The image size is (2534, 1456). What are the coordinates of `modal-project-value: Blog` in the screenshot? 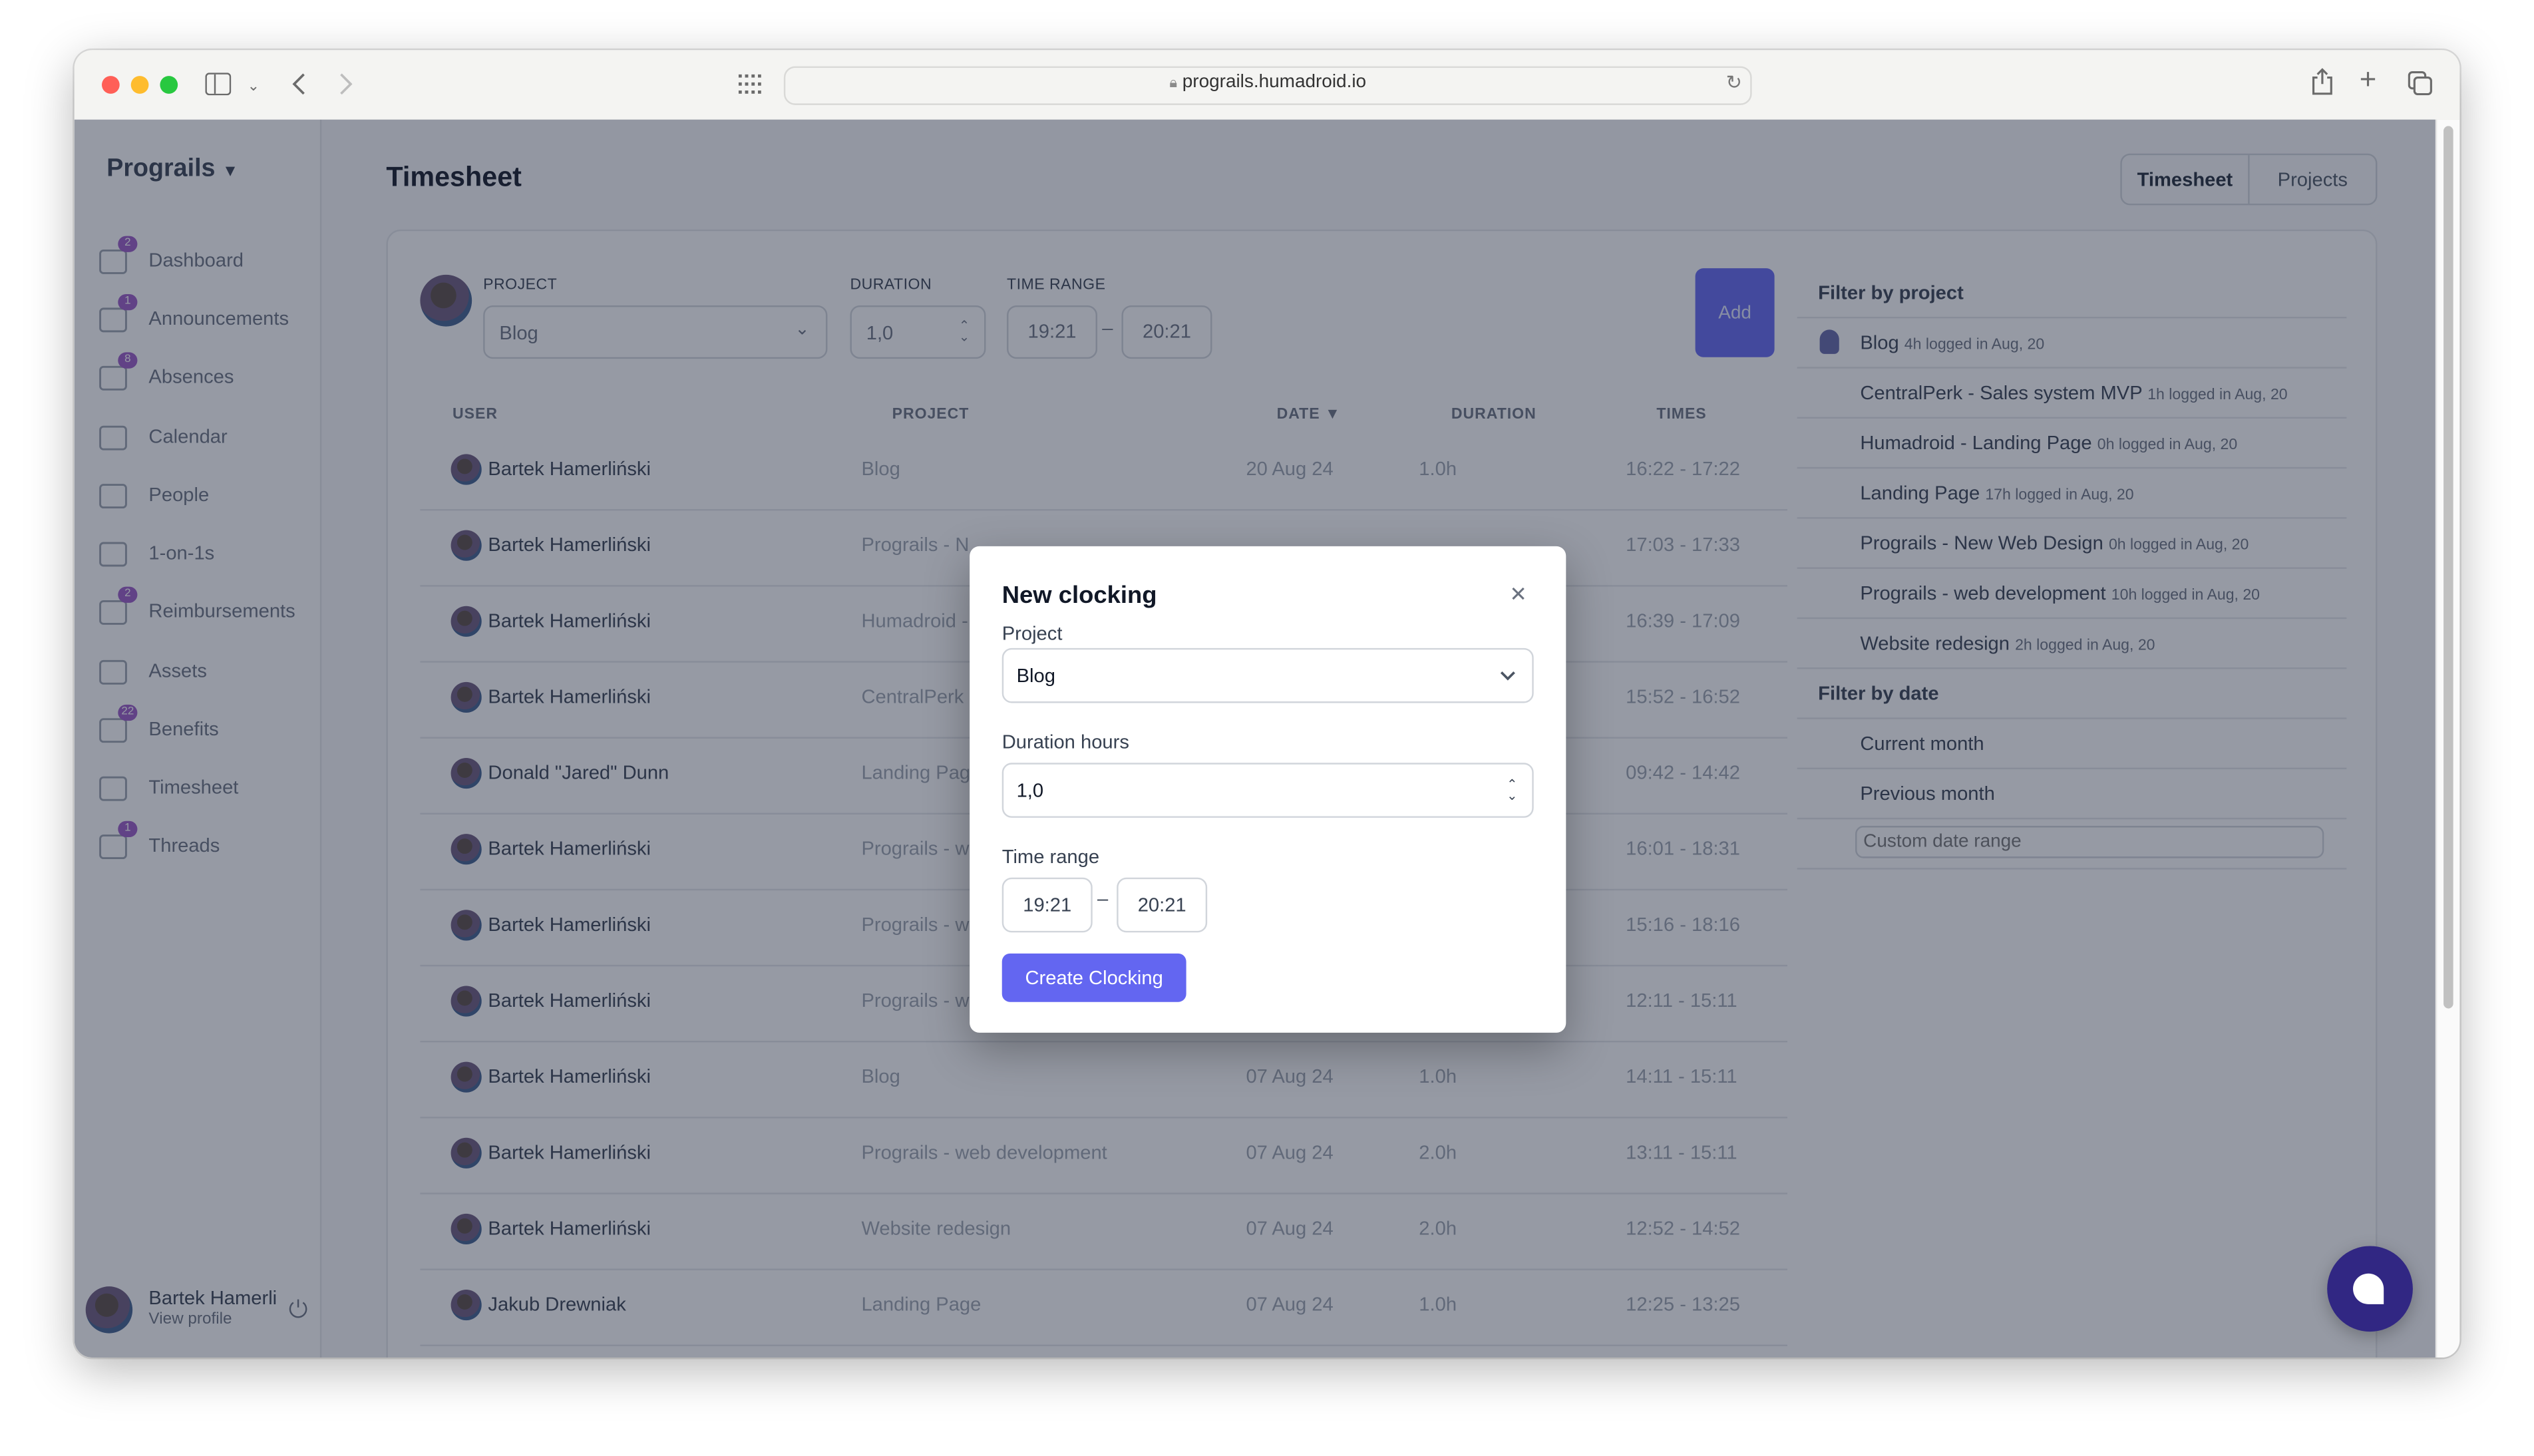 It's located at (1035, 675).